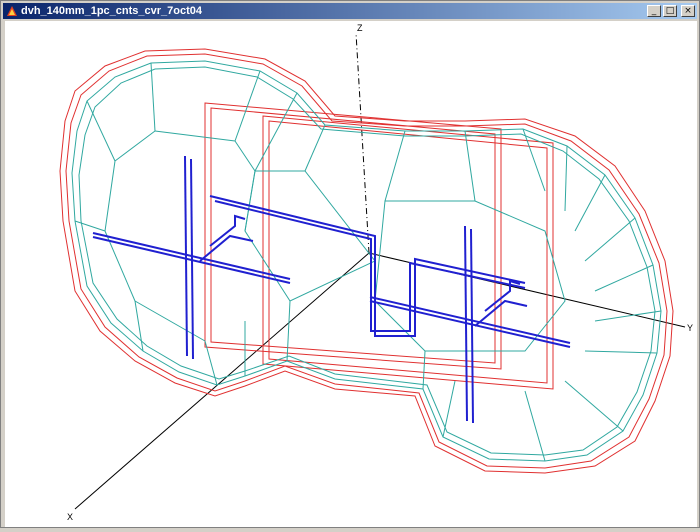 This screenshot has height=532, width=700. I want to click on window-title: dvh_140mm_1pc_cnts_cvr_7oct04, so click(112, 11).